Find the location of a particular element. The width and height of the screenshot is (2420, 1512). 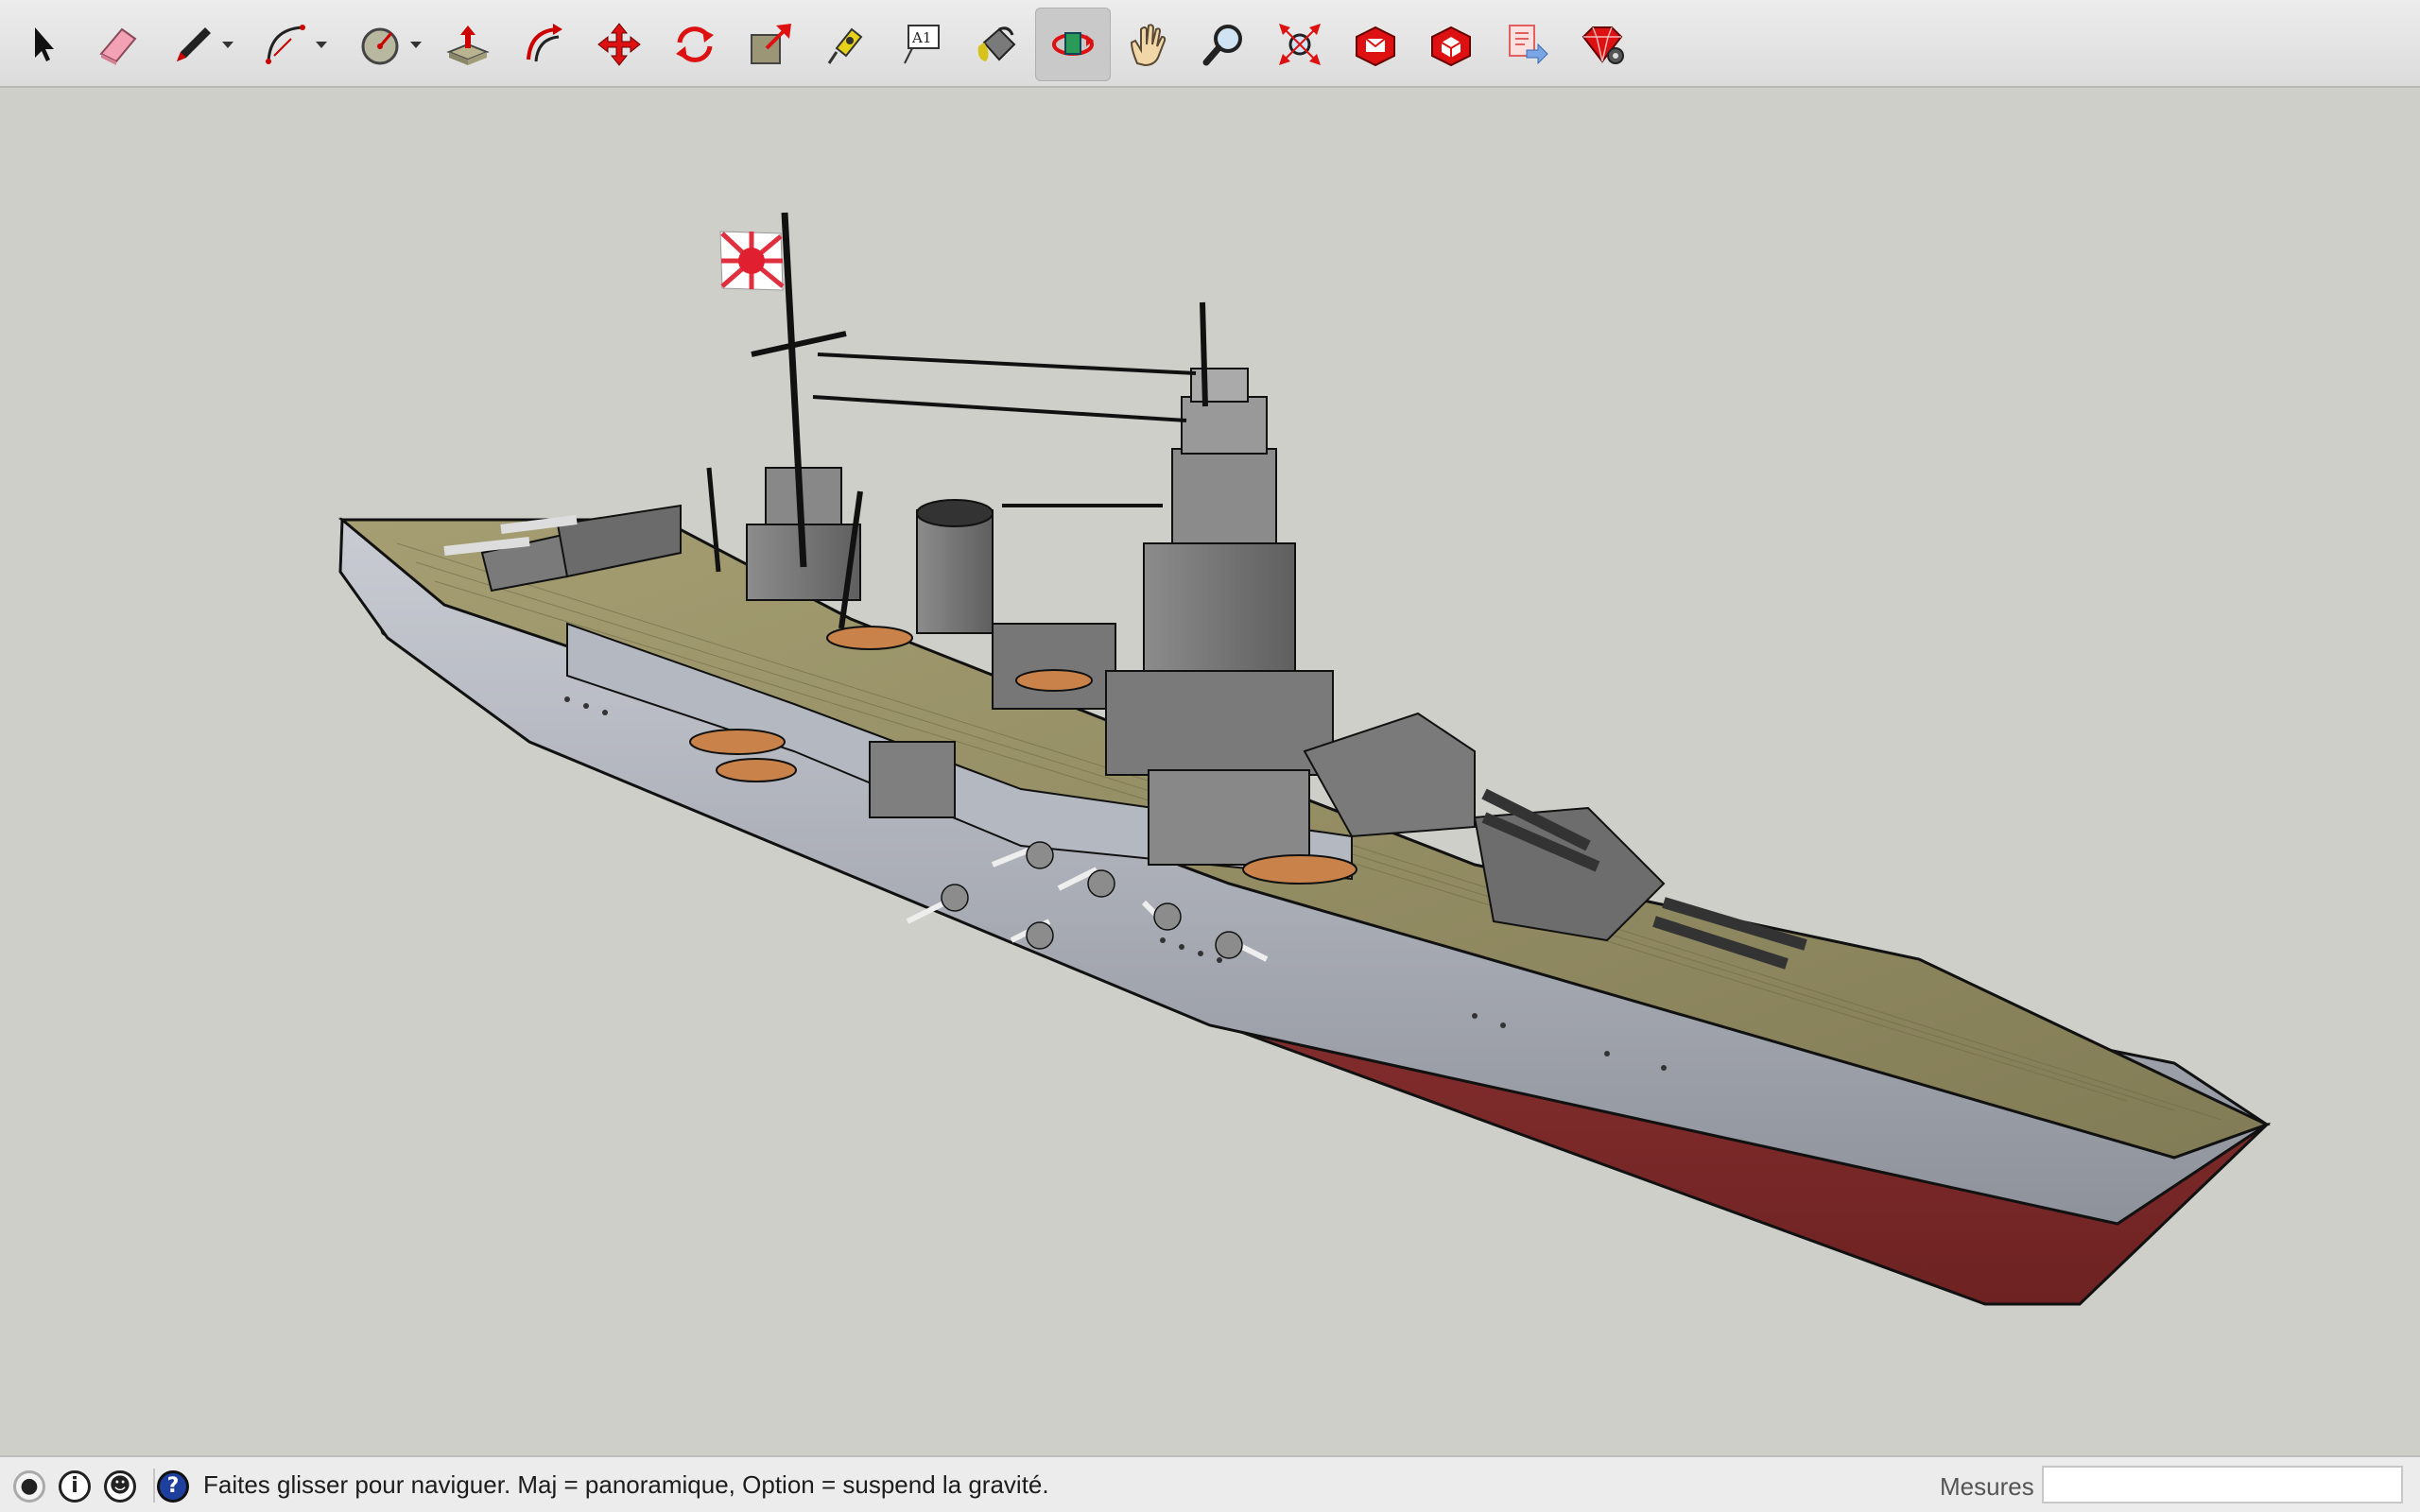

circle-icon is located at coordinates (380, 46).